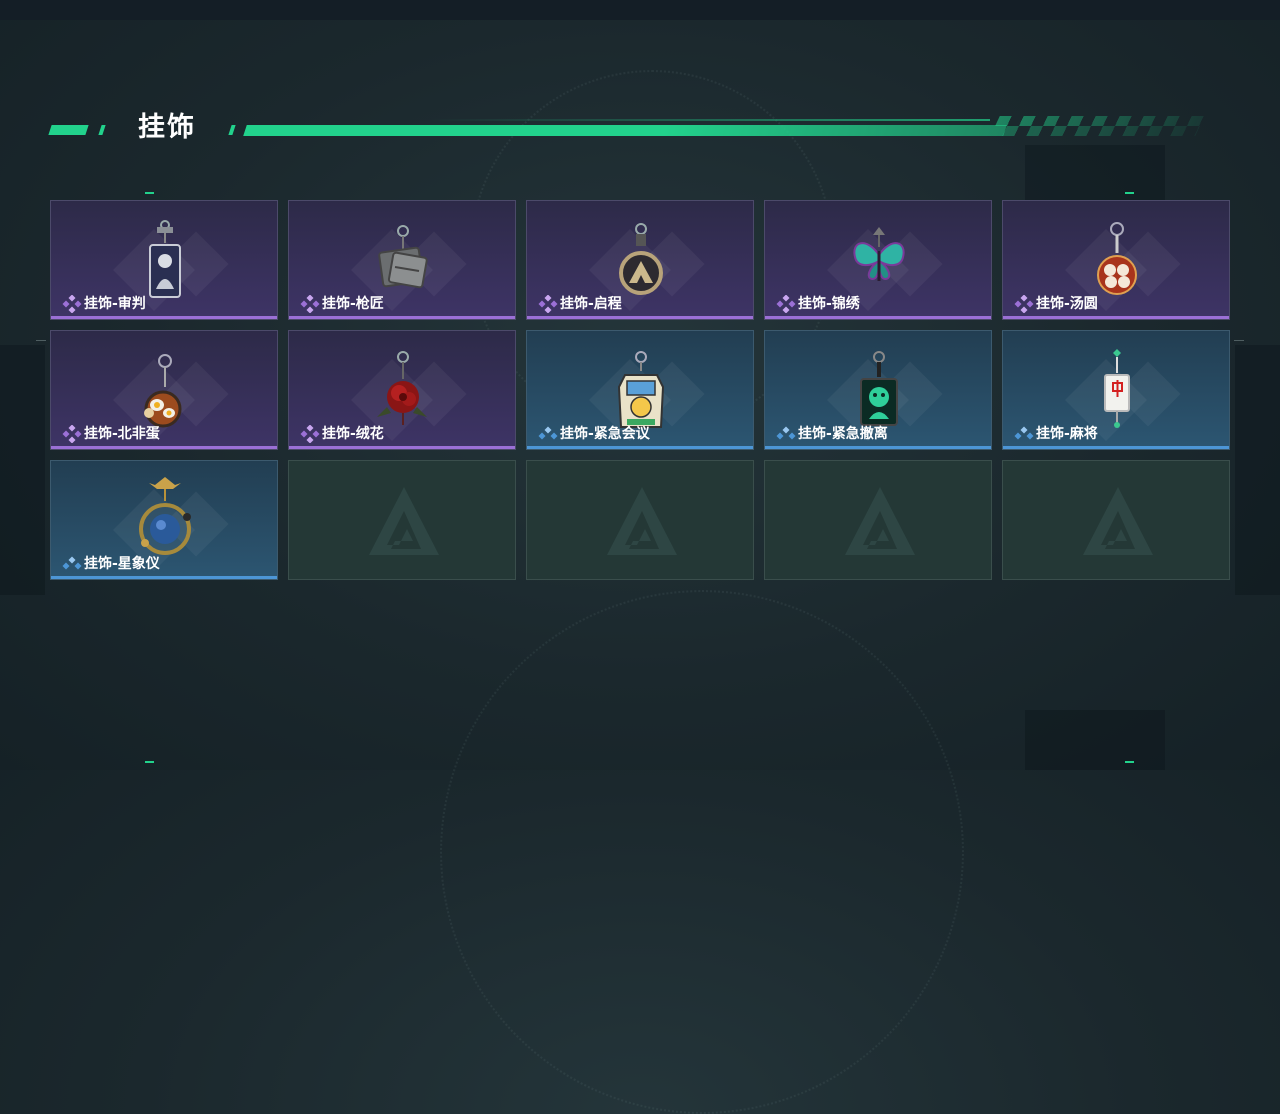 The width and height of the screenshot is (1280, 1114). I want to click on charm-label: 挂饰-启程, so click(591, 304).